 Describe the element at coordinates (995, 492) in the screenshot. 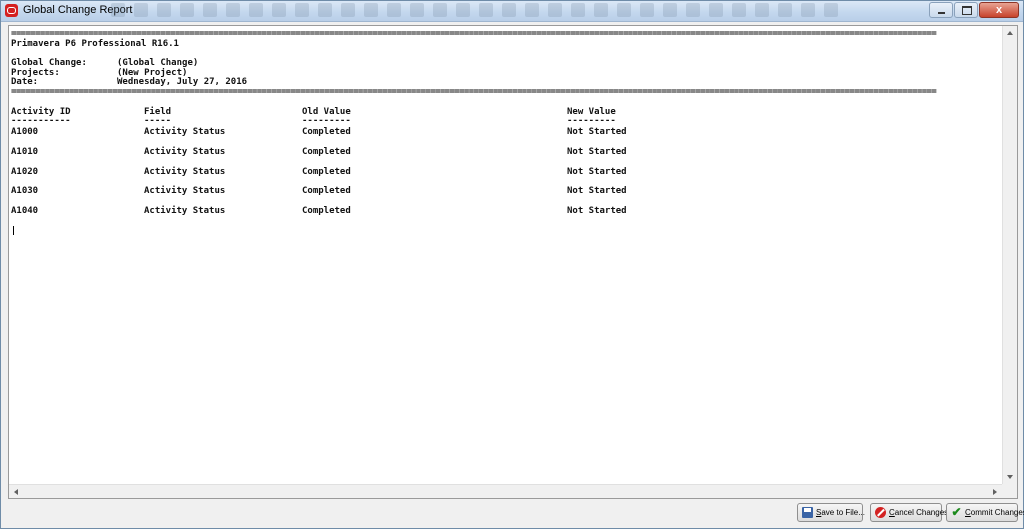

I see `scroll-right-arrow-icon` at that location.